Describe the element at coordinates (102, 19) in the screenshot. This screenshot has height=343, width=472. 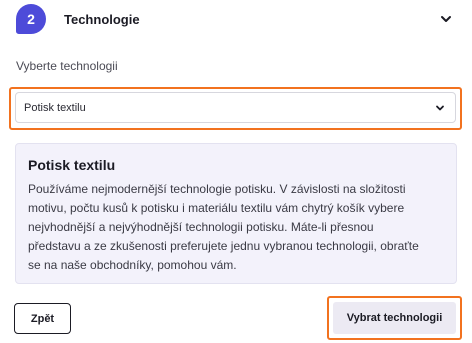
I see `step-title: Technologie` at that location.